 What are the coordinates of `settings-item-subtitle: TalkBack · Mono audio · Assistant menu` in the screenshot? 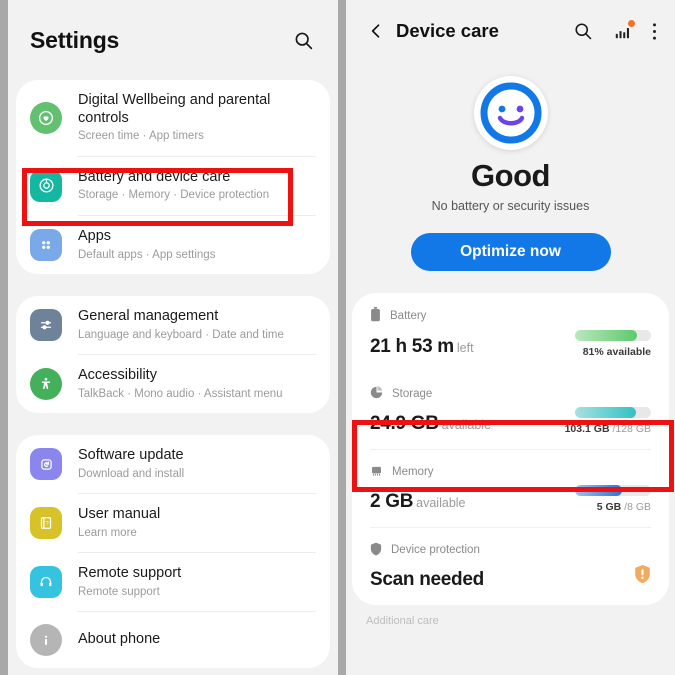 It's located at (180, 393).